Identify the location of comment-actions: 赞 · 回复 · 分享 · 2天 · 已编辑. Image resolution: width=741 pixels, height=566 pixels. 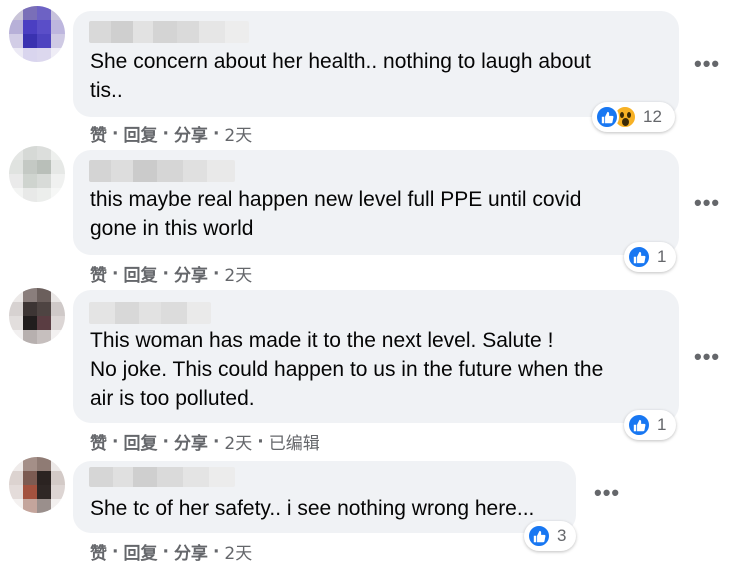
(205, 442).